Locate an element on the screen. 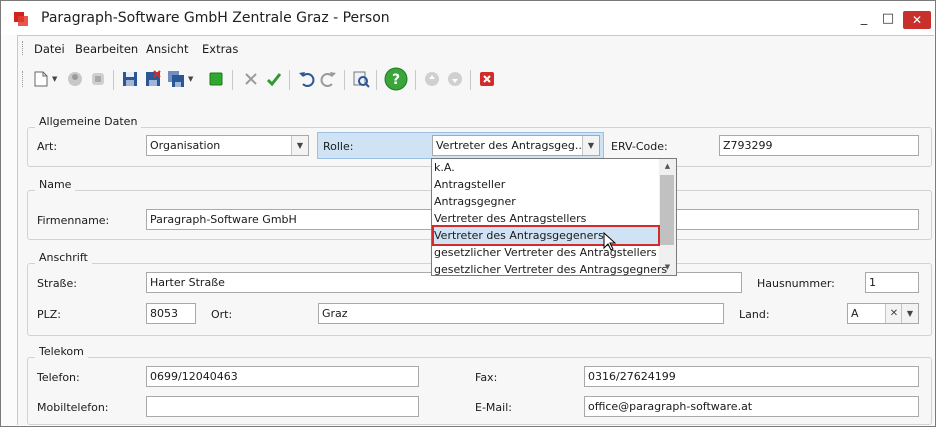  menu-bearbeiten: Bearbeiten is located at coordinates (106, 49).